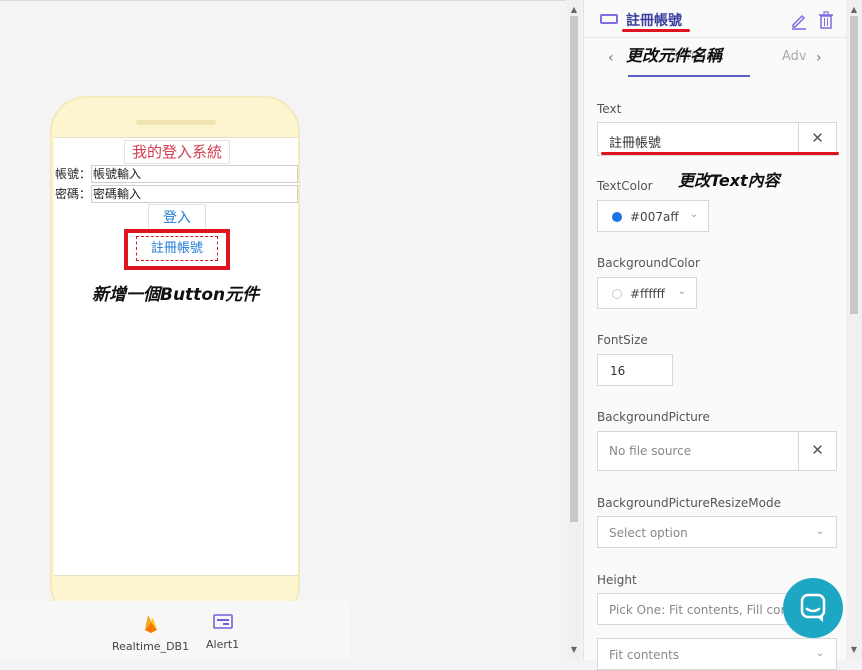 This screenshot has height=670, width=862. Describe the element at coordinates (72, 194) in the screenshot. I see `password-label: 密碼：` at that location.